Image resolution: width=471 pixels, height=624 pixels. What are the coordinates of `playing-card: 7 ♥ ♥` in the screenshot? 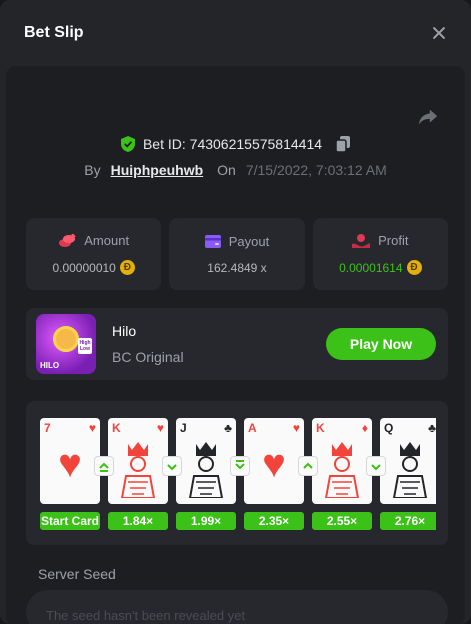 It's located at (70, 461).